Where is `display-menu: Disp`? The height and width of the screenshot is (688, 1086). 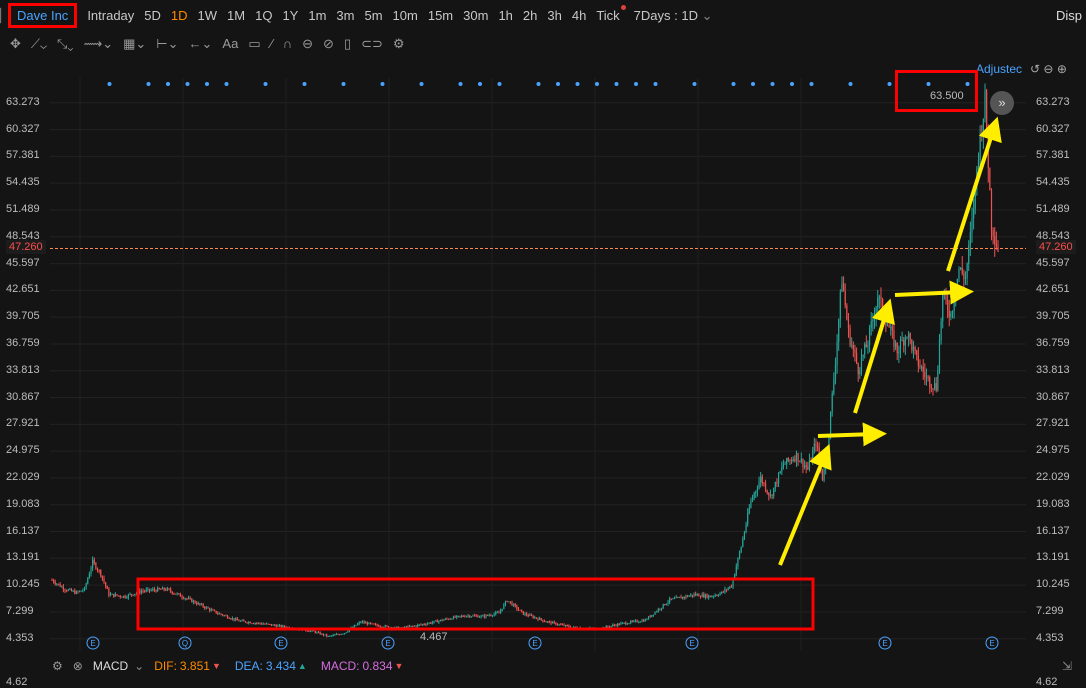
display-menu: Disp is located at coordinates (1069, 15).